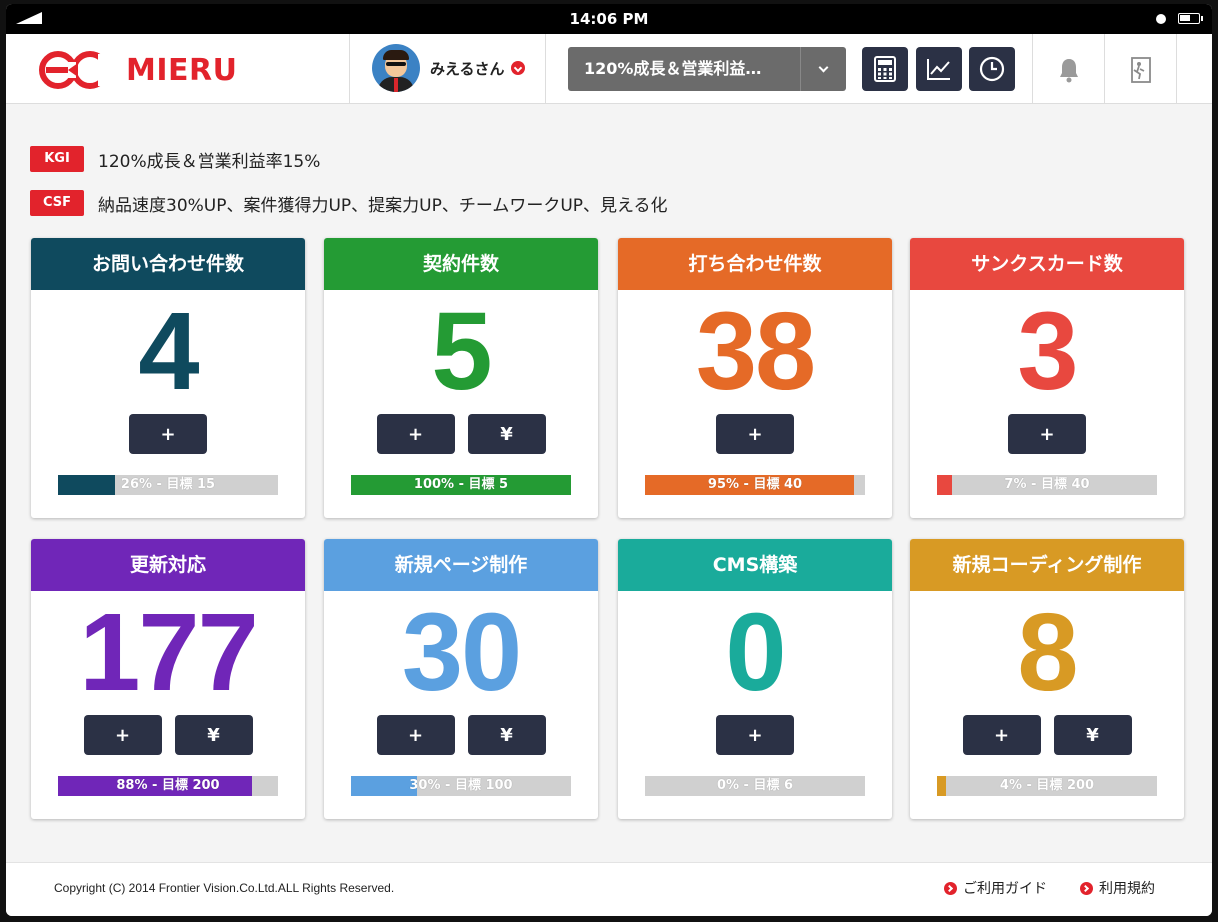 The image size is (1218, 922). I want to click on progress-bar: 4% - 目標 200, so click(1047, 786).